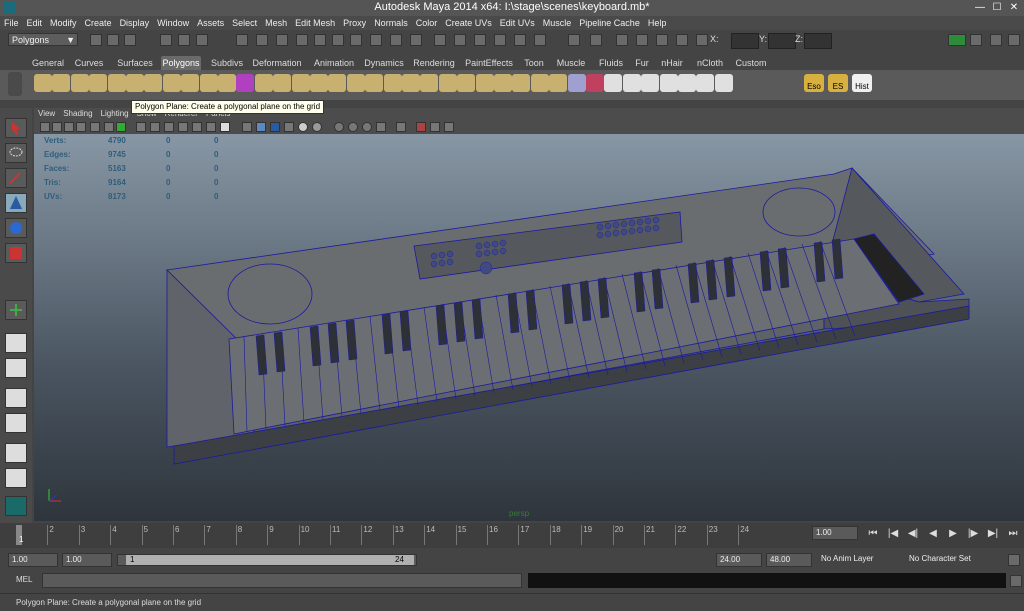 This screenshot has height=611, width=1024. I want to click on menu-pipeline-cache: Pipeline Cache, so click(609, 23).